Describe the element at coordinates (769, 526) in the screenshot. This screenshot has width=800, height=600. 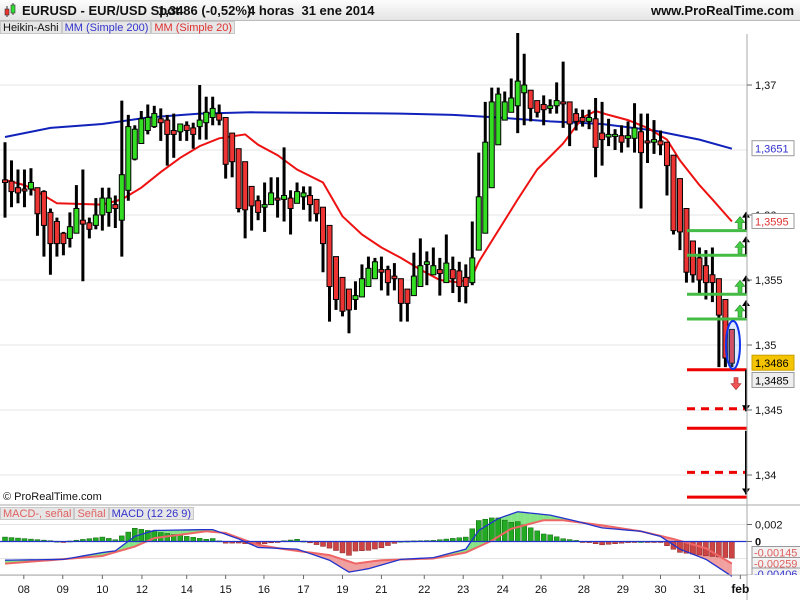
I see `macd-tick-label: 0,002` at that location.